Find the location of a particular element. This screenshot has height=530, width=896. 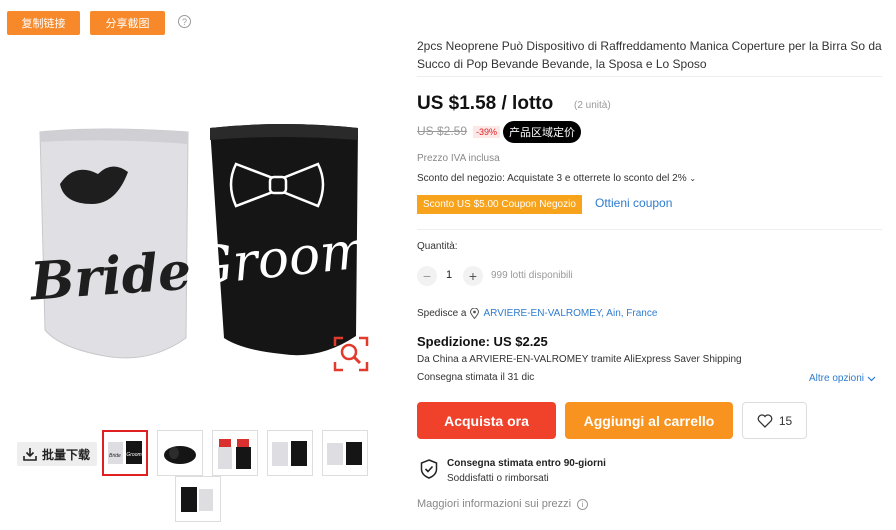

bride-cozy: Bride is located at coordinates (110, 243).